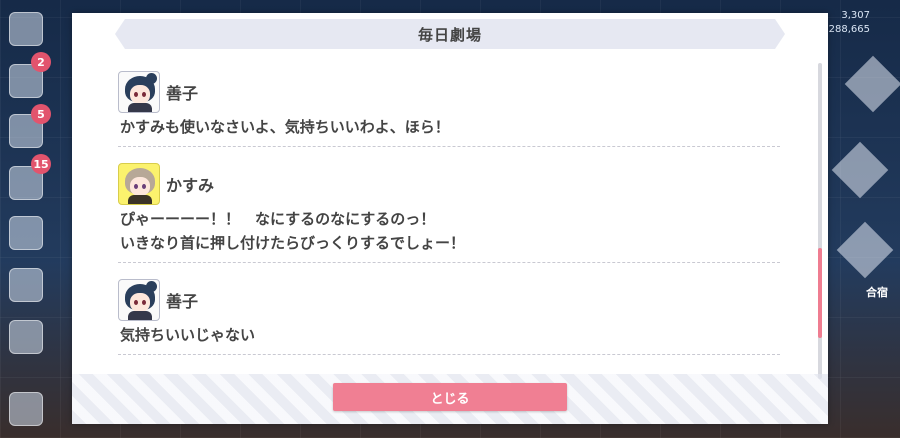 The width and height of the screenshot is (900, 438). What do you see at coordinates (820, 221) in the screenshot?
I see `scrollbar-track` at bounding box center [820, 221].